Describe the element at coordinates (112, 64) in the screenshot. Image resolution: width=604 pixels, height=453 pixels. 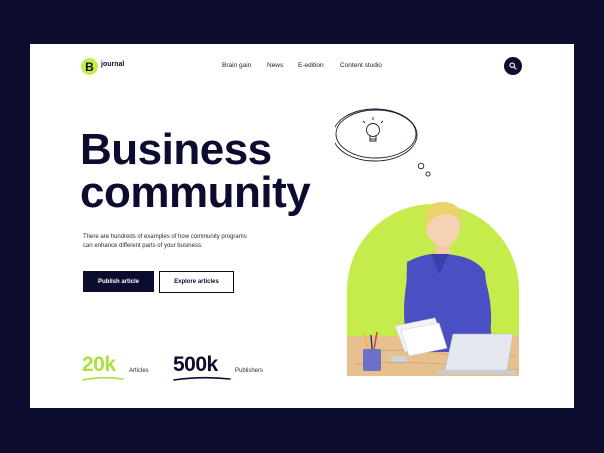
I see `logo-text: journal` at that location.